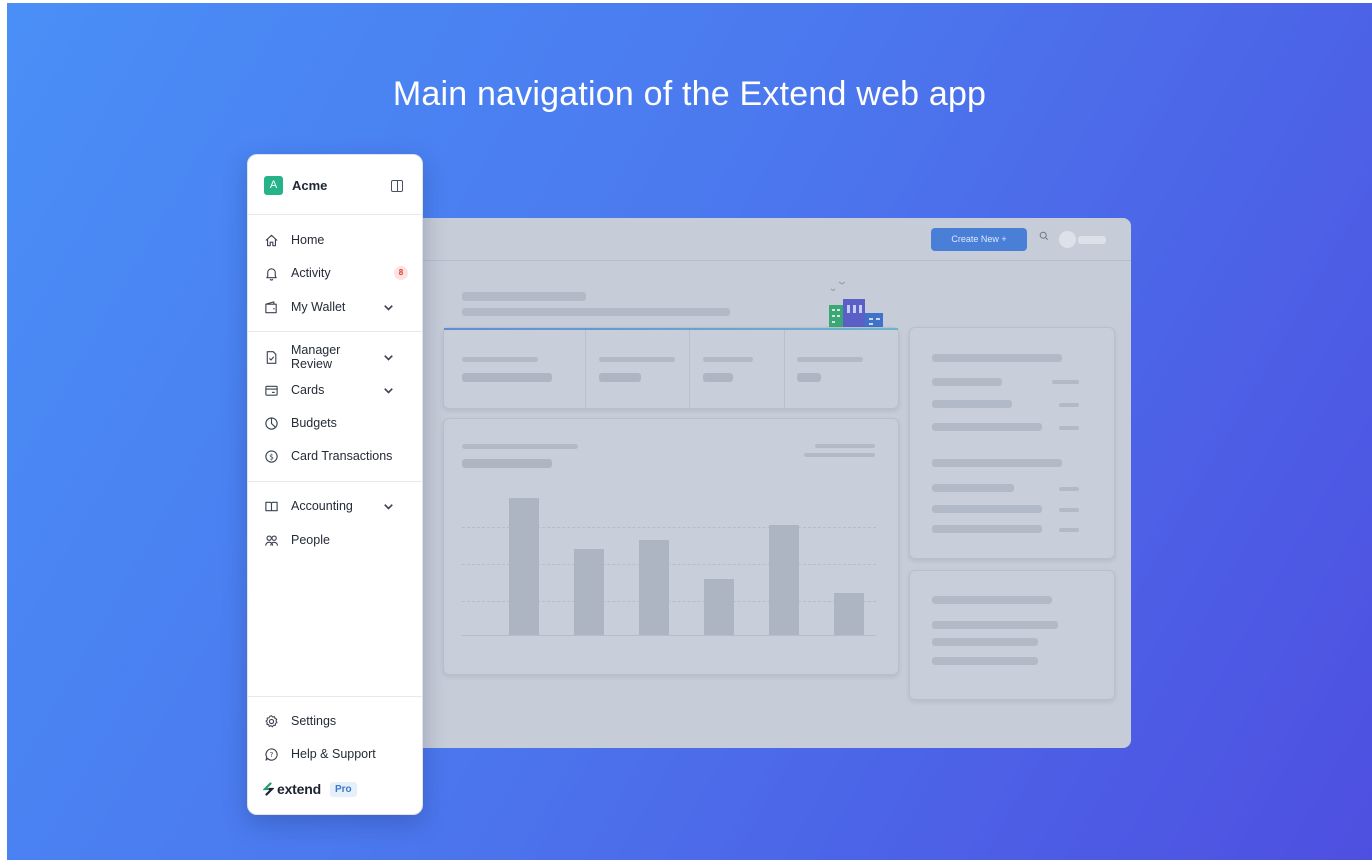 The image size is (1372, 860). What do you see at coordinates (719, 239) in the screenshot?
I see `app-preview-topbar: Create New +` at bounding box center [719, 239].